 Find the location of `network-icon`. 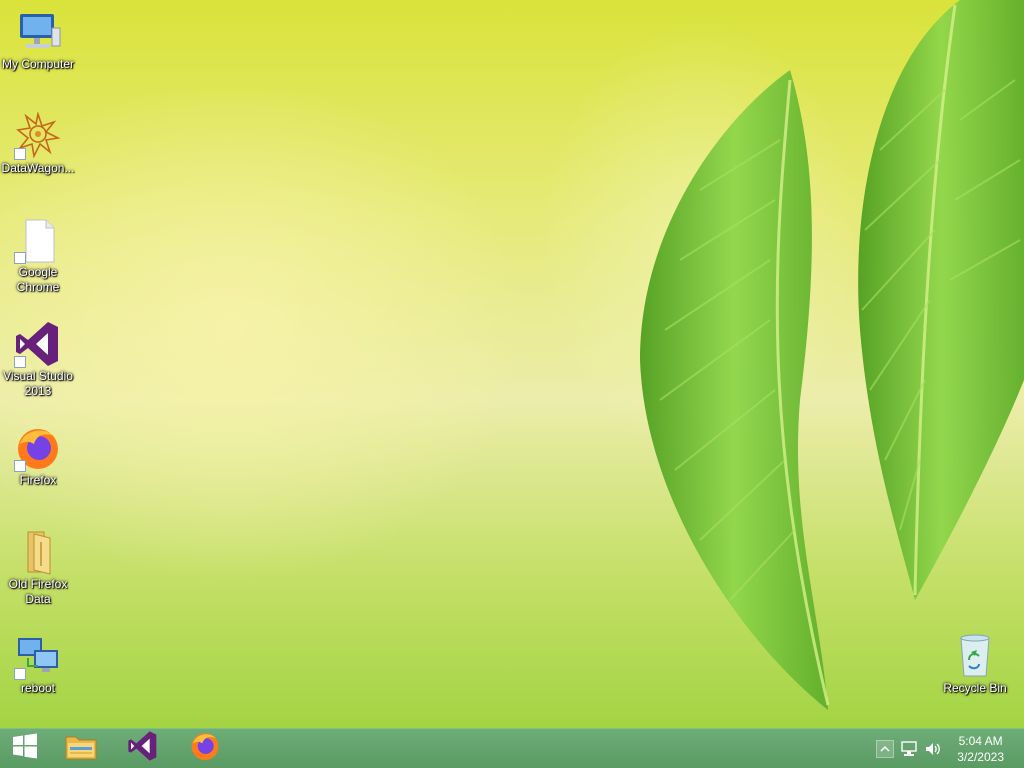

network-icon is located at coordinates (909, 749).